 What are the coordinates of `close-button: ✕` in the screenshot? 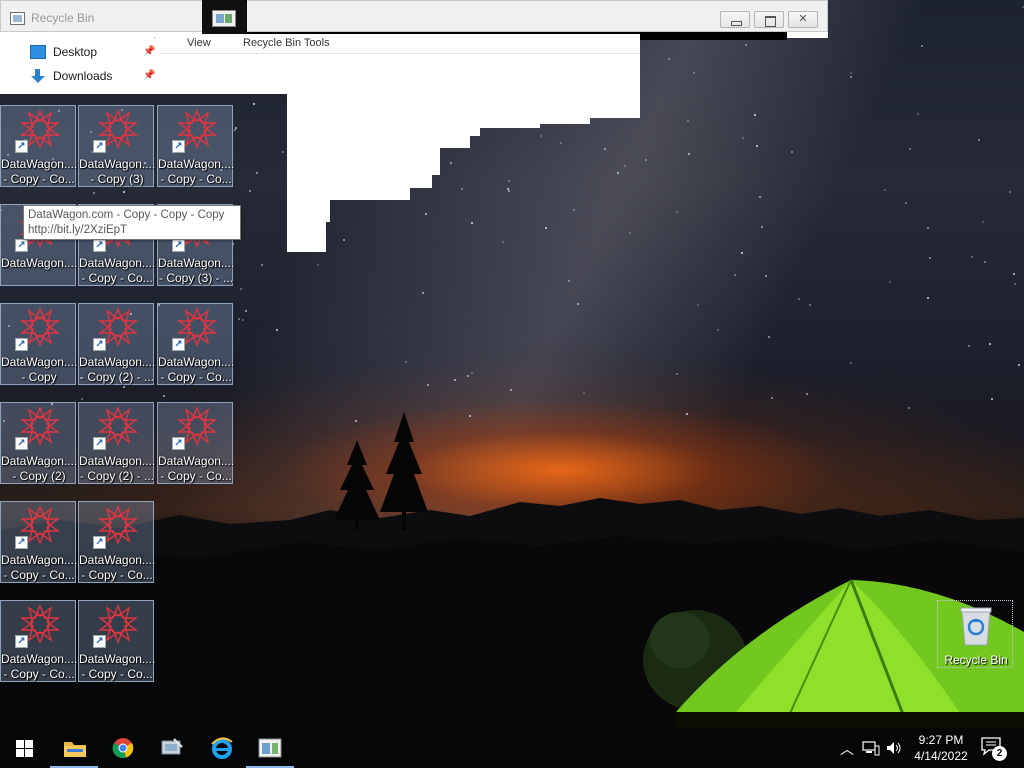 It's located at (803, 19).